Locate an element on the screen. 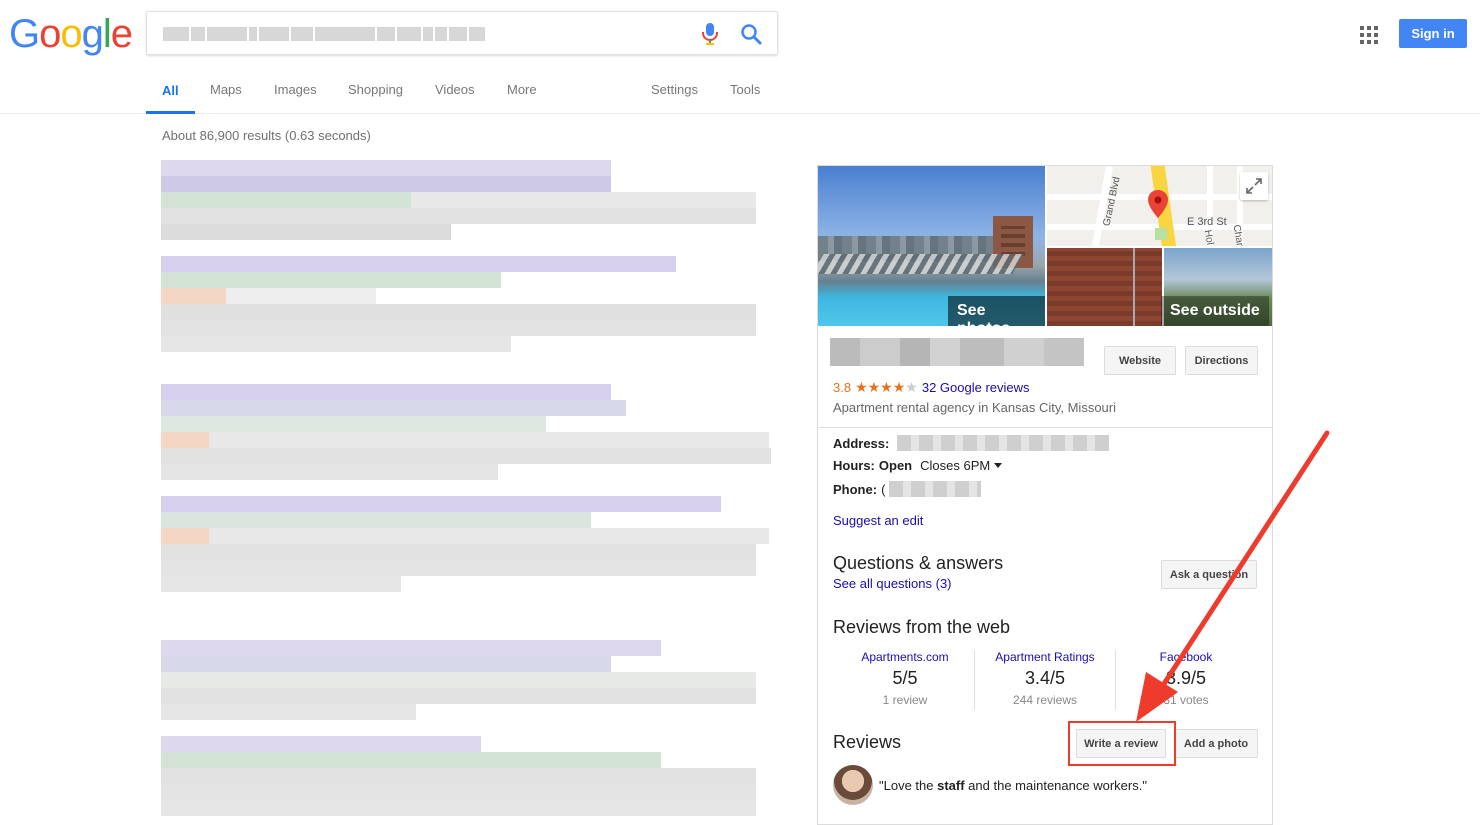 The height and width of the screenshot is (825, 1480). web-review-score: 3.9/5 is located at coordinates (1186, 678).